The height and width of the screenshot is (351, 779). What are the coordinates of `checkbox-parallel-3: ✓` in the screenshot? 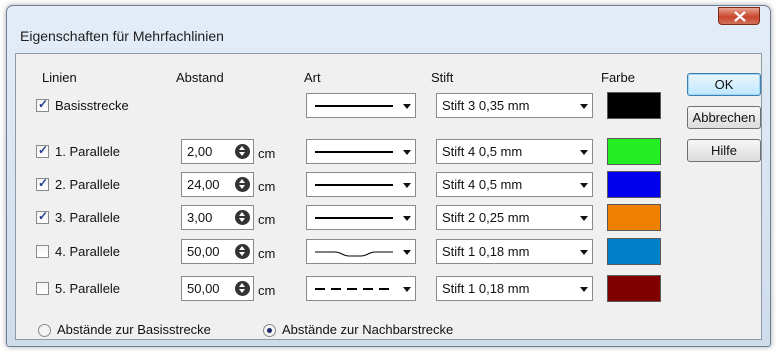 It's located at (42, 216).